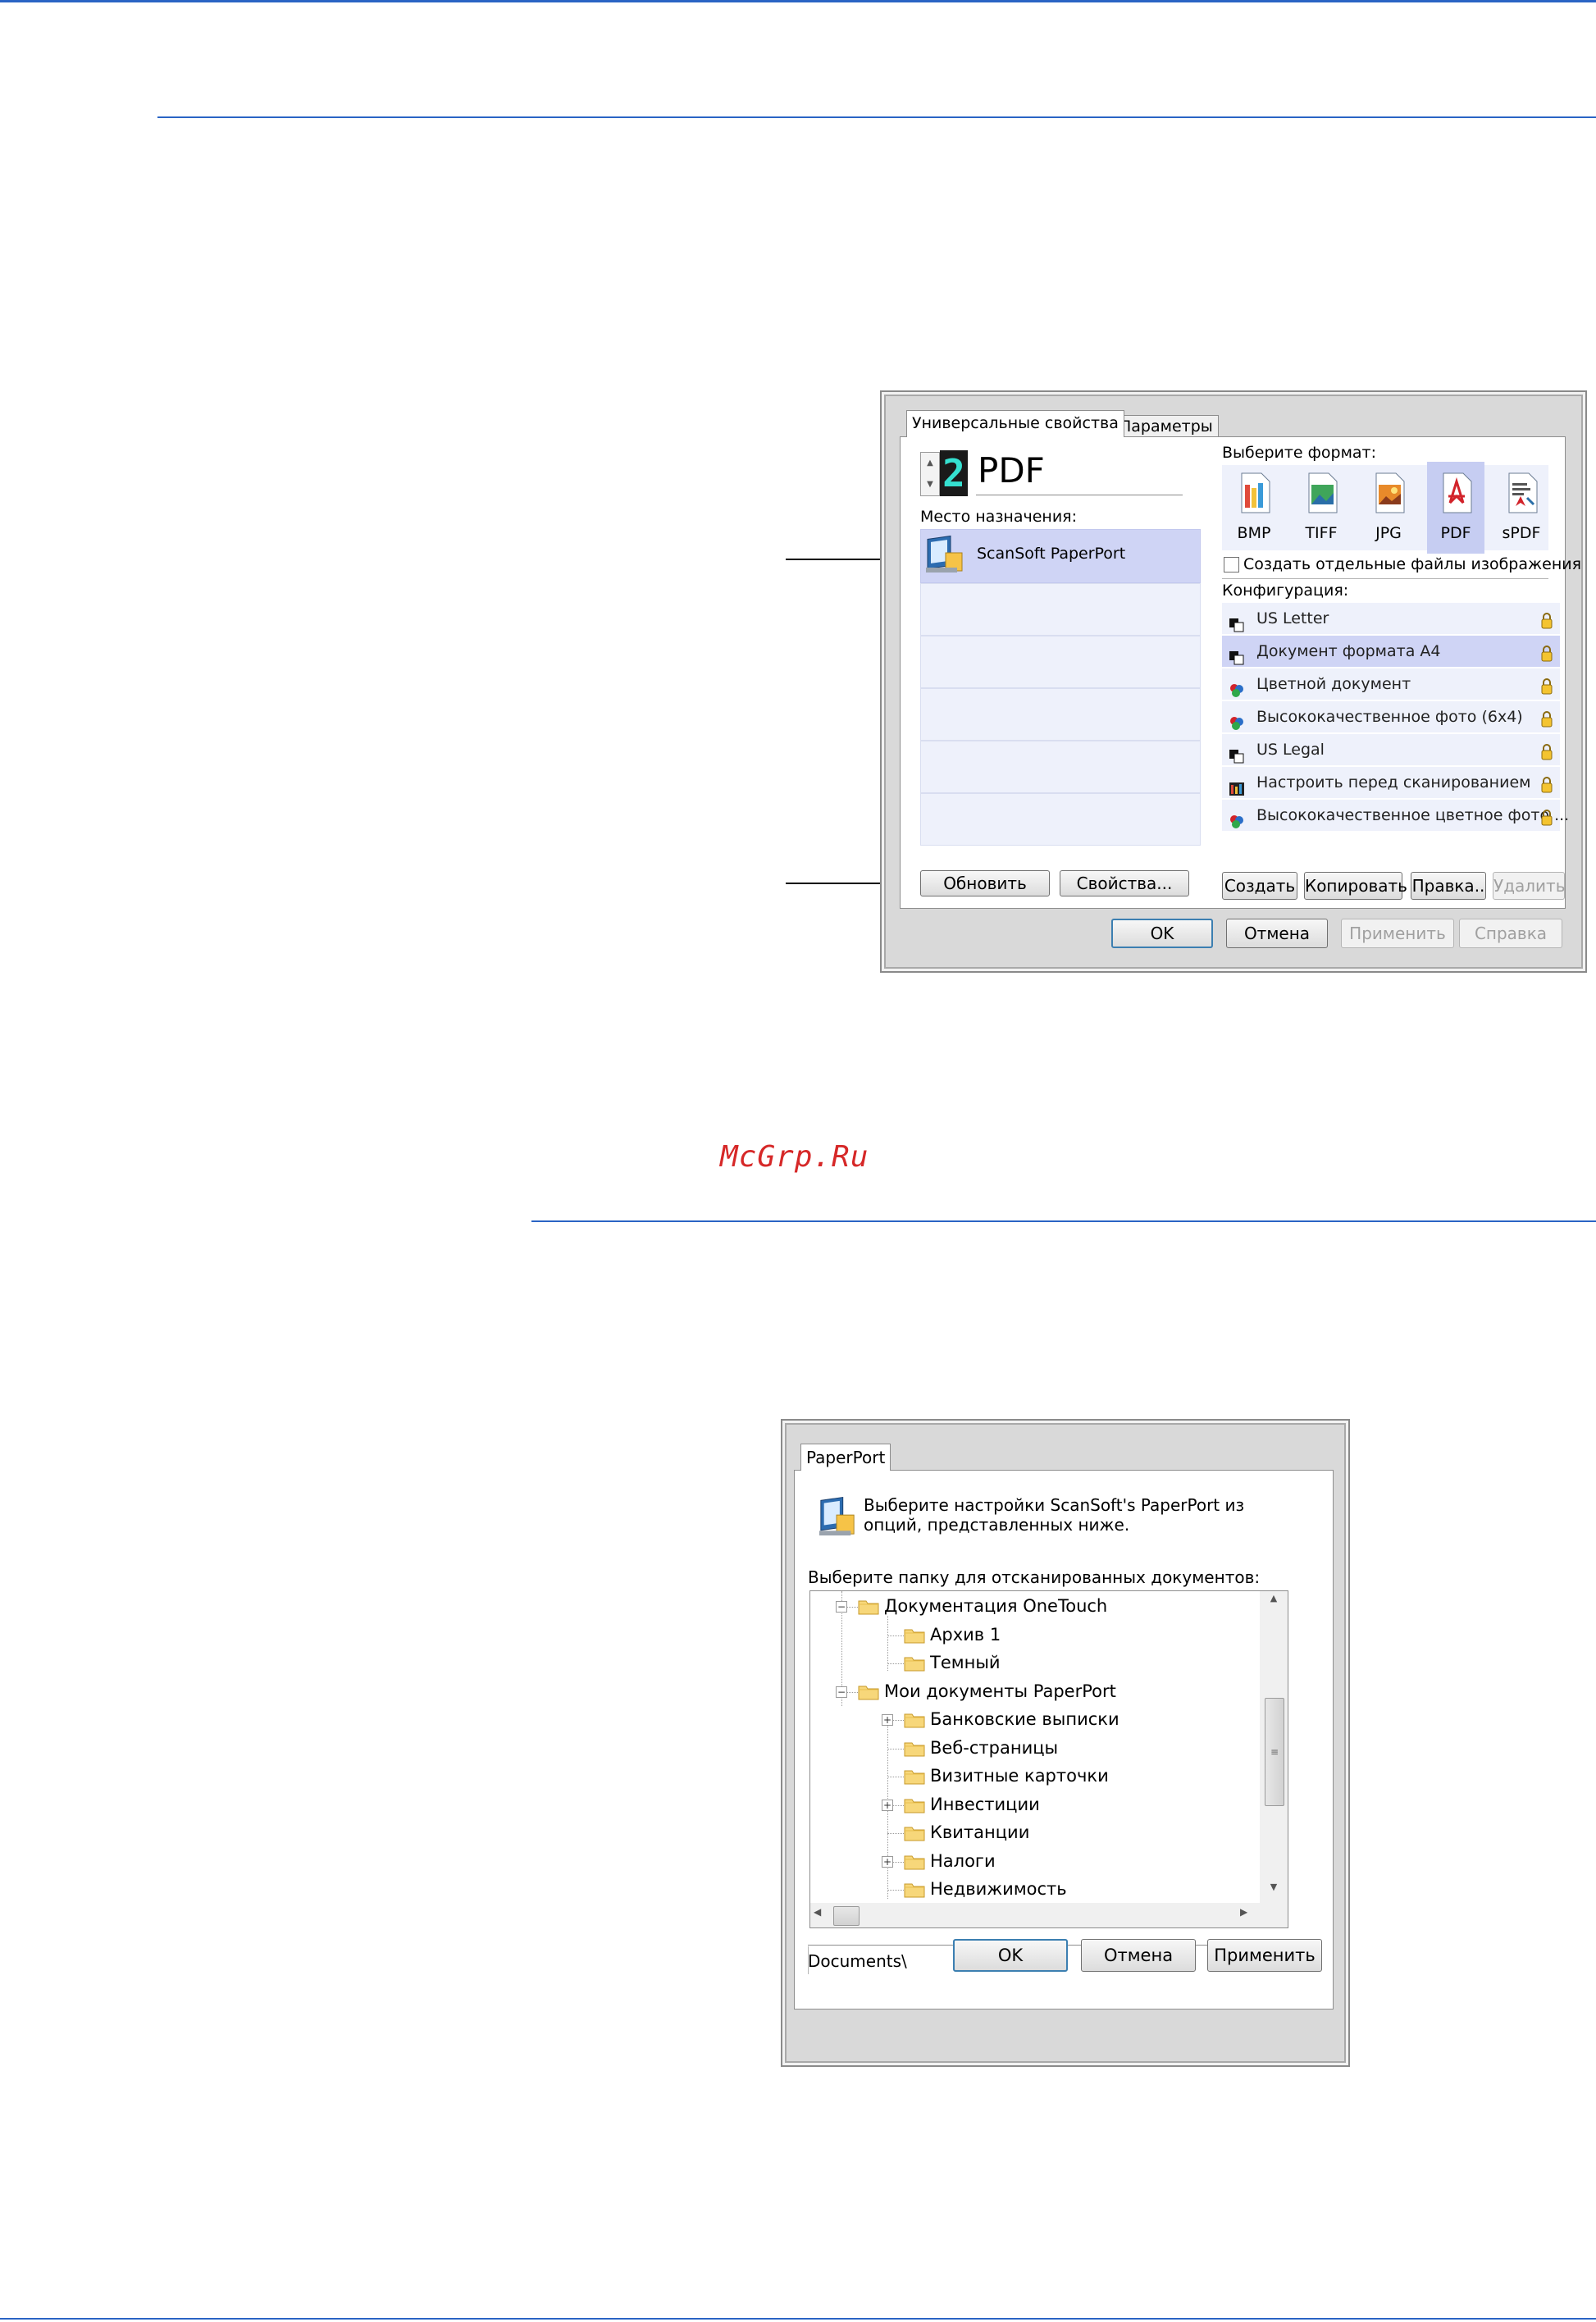 Image resolution: width=1596 pixels, height=2322 pixels. I want to click on config-item-label: US Letter, so click(1292, 618).